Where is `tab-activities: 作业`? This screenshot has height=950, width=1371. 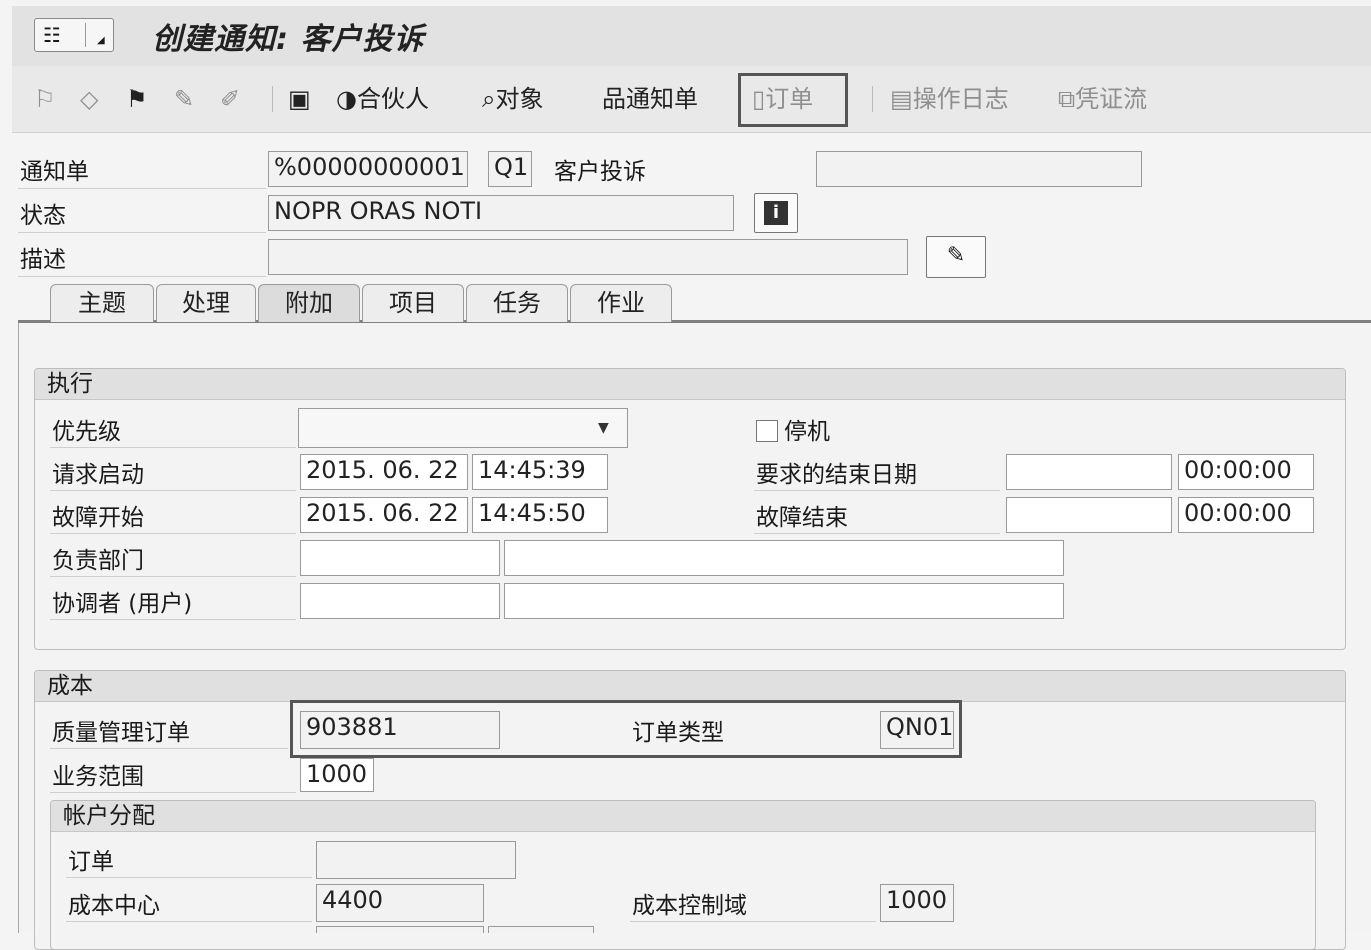
tab-activities: 作业 is located at coordinates (621, 303).